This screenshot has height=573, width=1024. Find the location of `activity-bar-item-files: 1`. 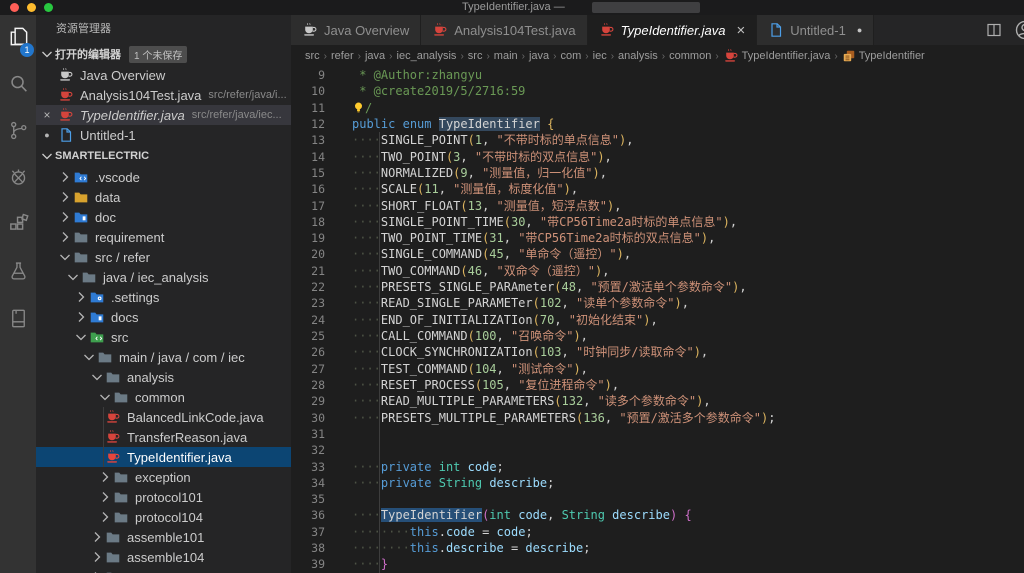

activity-bar-item-files: 1 is located at coordinates (18, 38).